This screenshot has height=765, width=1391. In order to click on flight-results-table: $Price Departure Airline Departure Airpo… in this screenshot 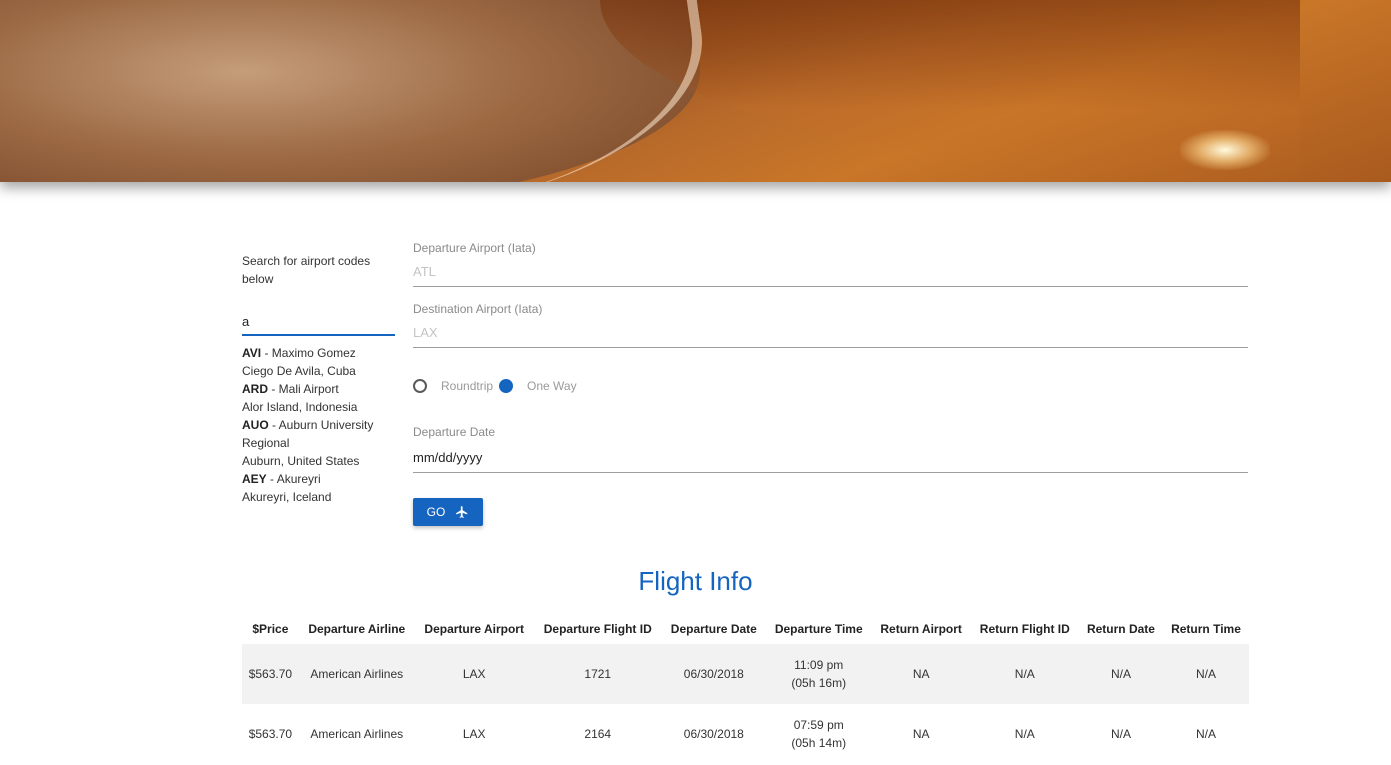, I will do `click(745, 689)`.